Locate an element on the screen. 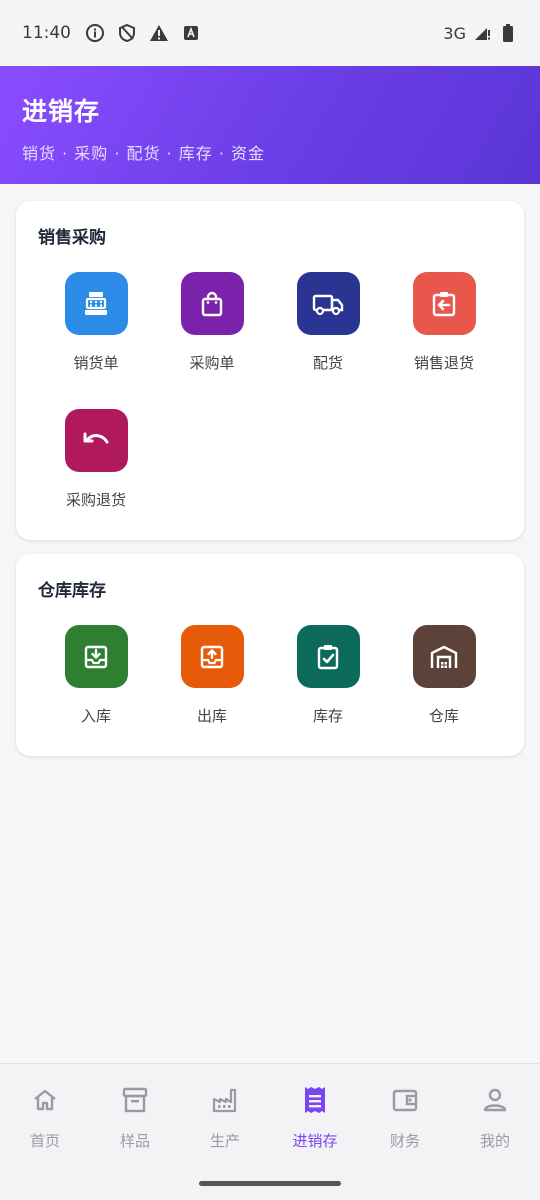 The image size is (540, 1200). shield-icon is located at coordinates (127, 33).